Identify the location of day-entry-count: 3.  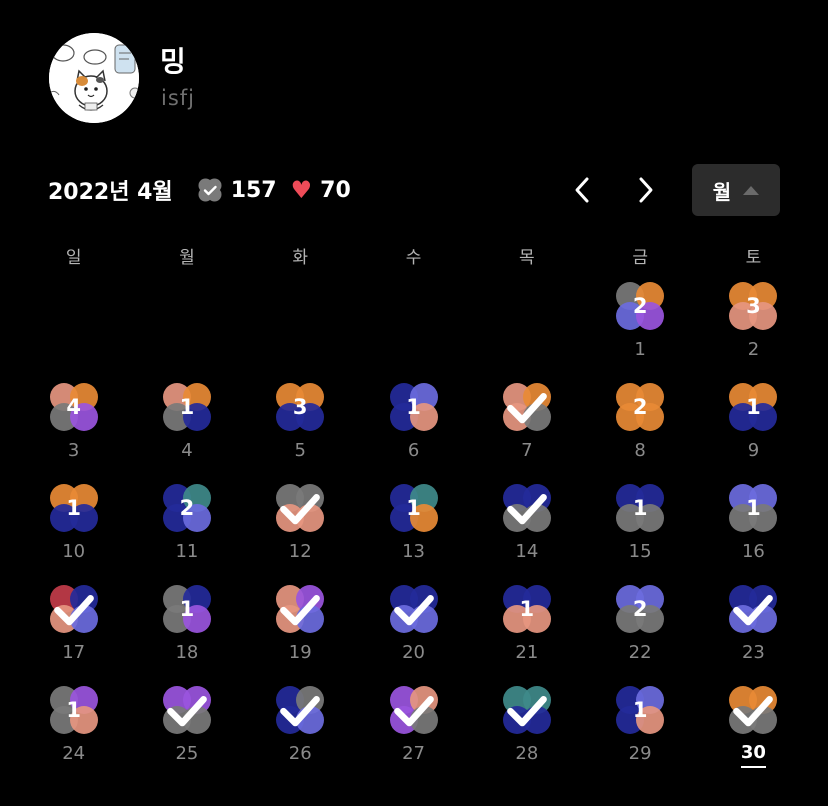
(753, 306).